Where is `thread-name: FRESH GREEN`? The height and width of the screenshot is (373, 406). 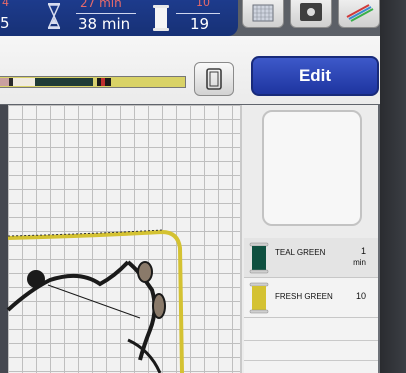 thread-name: FRESH GREEN is located at coordinates (304, 296).